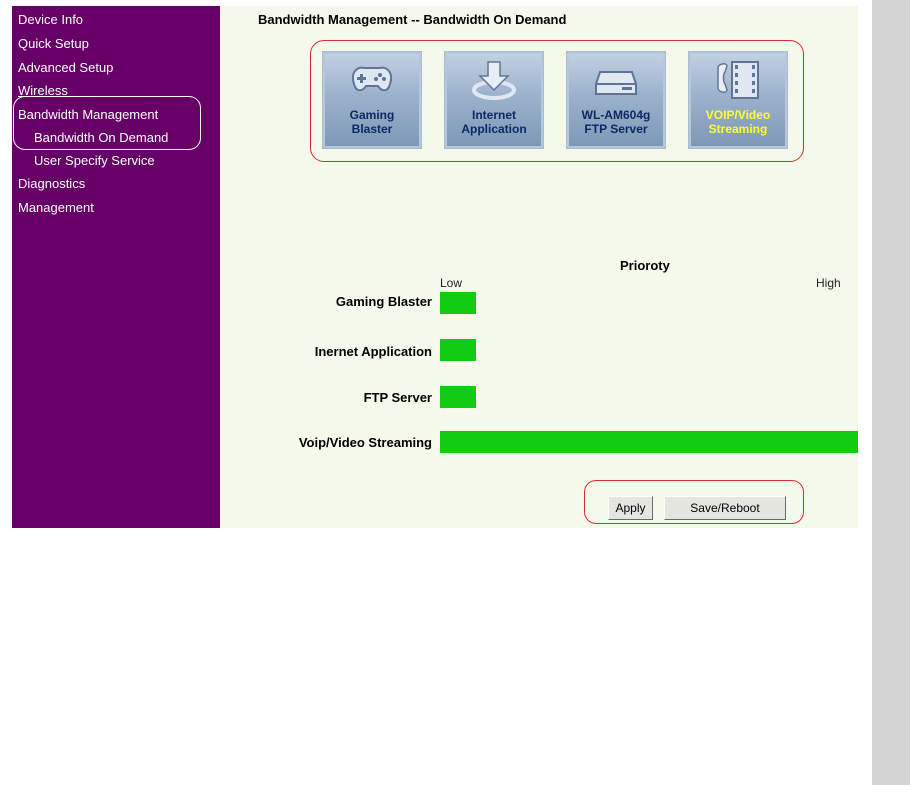 The height and width of the screenshot is (785, 910). Describe the element at coordinates (373, 351) in the screenshot. I see `priority-row-label-internet: Inernet Application` at that location.